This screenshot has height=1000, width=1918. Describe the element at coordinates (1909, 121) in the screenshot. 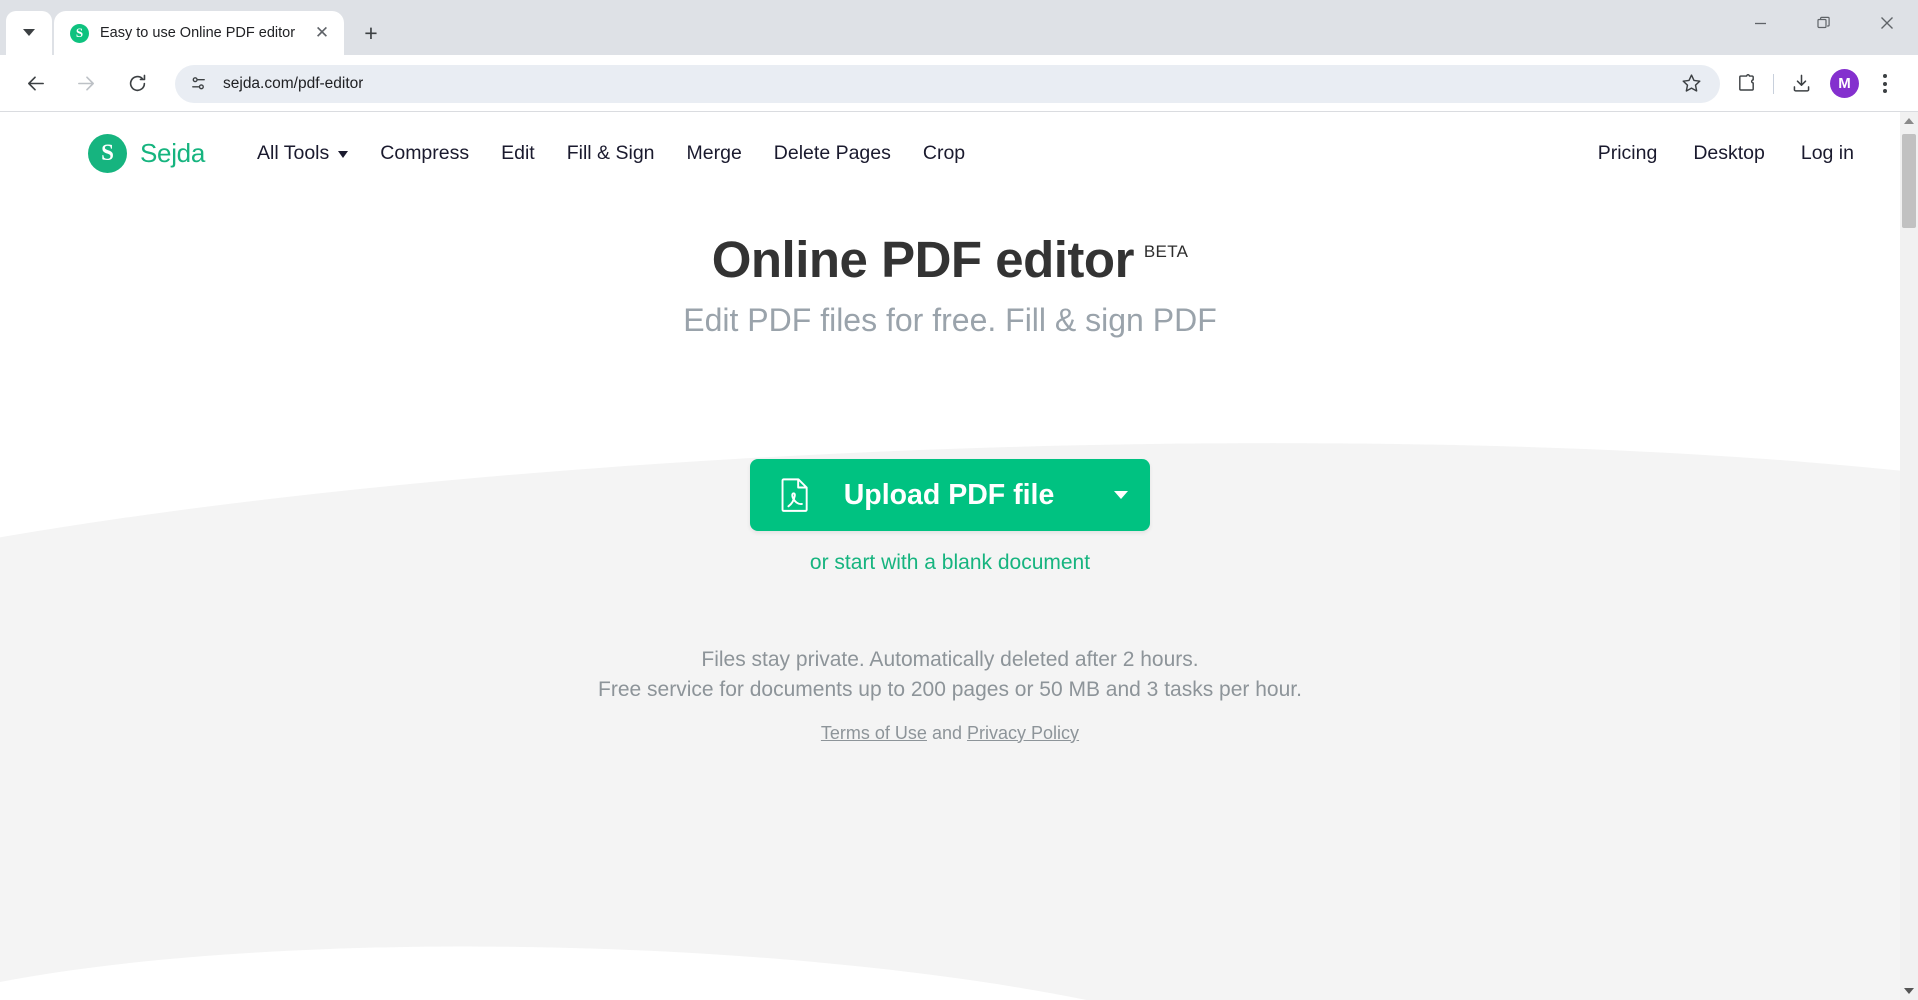

I see `scroll-up-arrow` at that location.